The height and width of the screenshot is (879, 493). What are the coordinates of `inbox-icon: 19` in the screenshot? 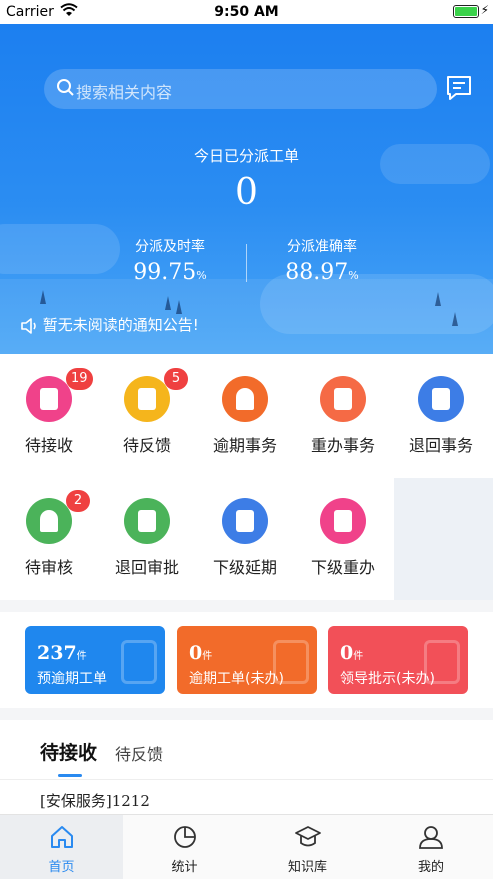 It's located at (59, 395).